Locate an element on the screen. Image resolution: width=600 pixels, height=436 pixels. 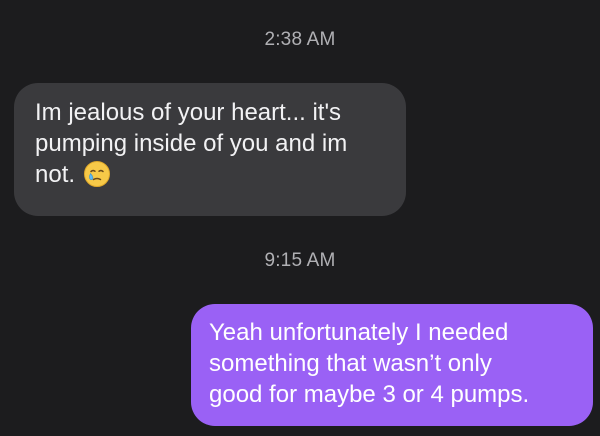
message-line: pumping inside of you and im is located at coordinates (191, 143).